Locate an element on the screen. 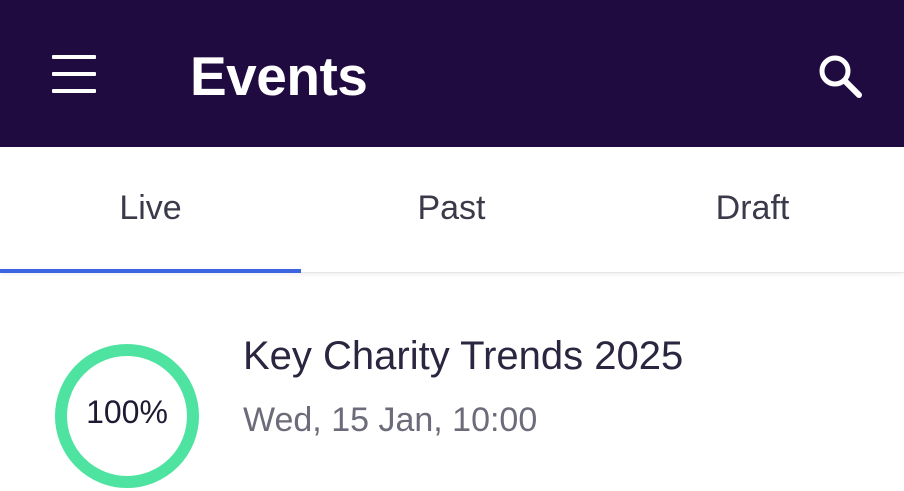 The width and height of the screenshot is (904, 491). tab-selected-indicator is located at coordinates (150, 271).